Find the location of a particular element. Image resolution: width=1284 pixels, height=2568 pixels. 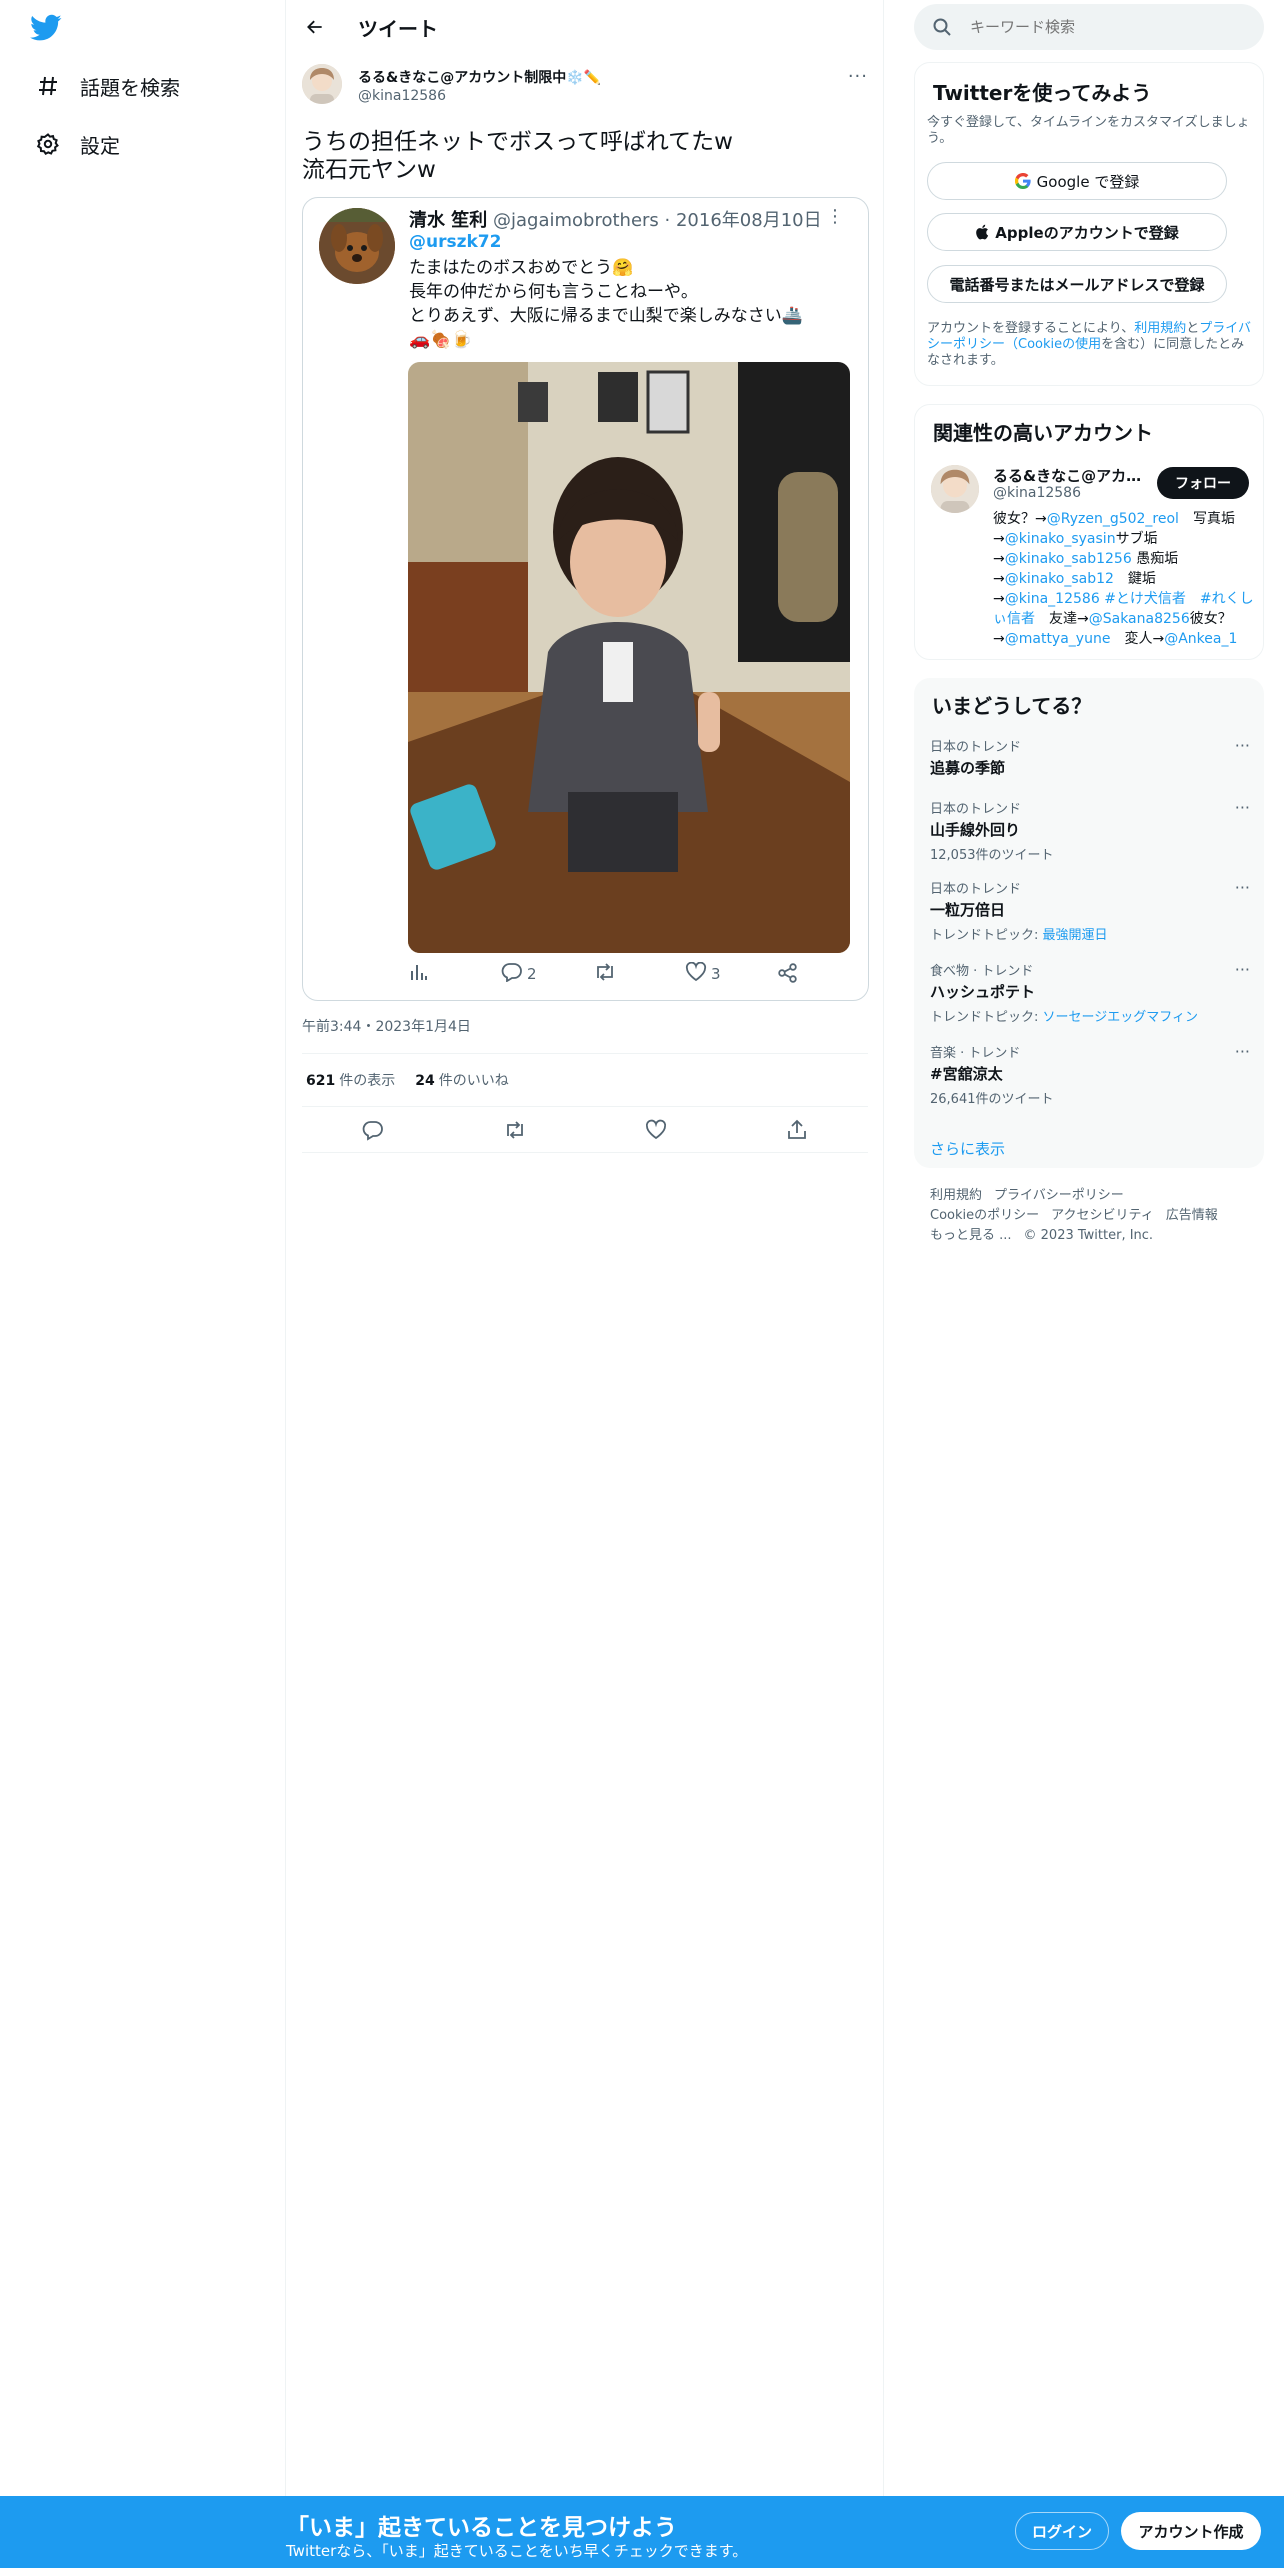

retweet-icon is located at coordinates (515, 1131).